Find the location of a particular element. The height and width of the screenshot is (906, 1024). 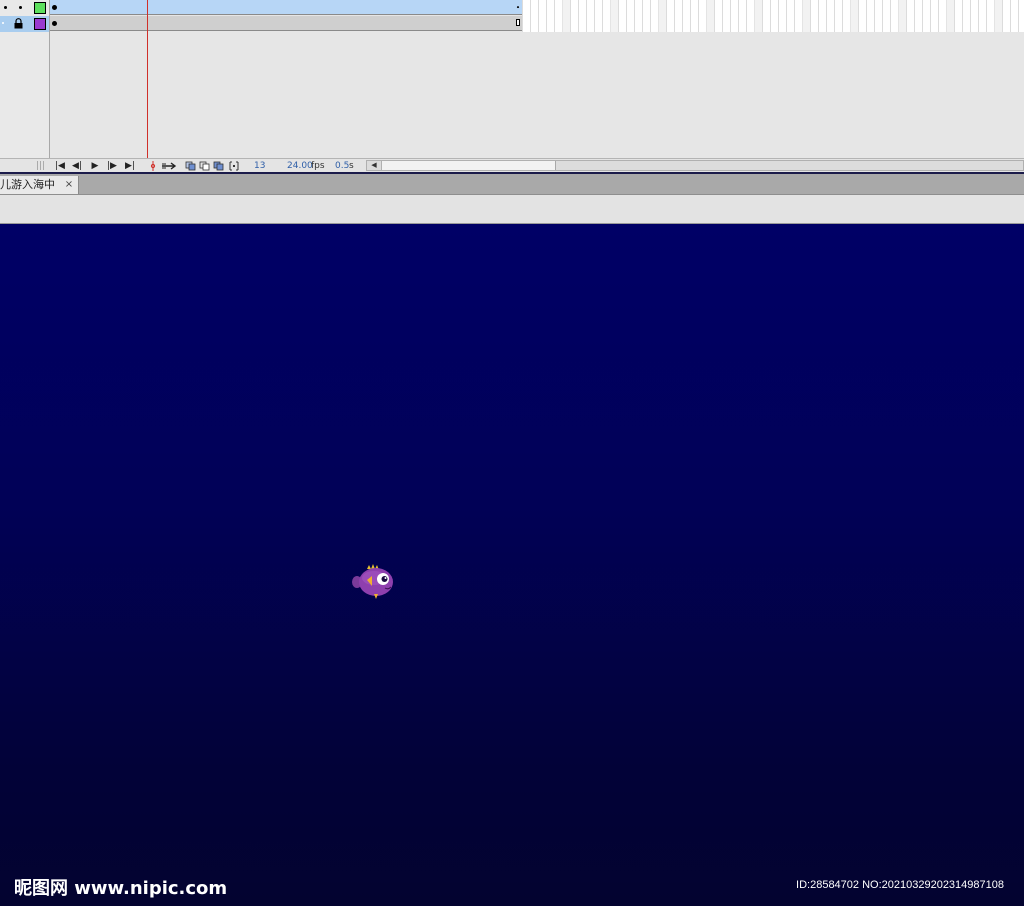

scroll-left-arrow-icon: ◀ is located at coordinates (374, 165).